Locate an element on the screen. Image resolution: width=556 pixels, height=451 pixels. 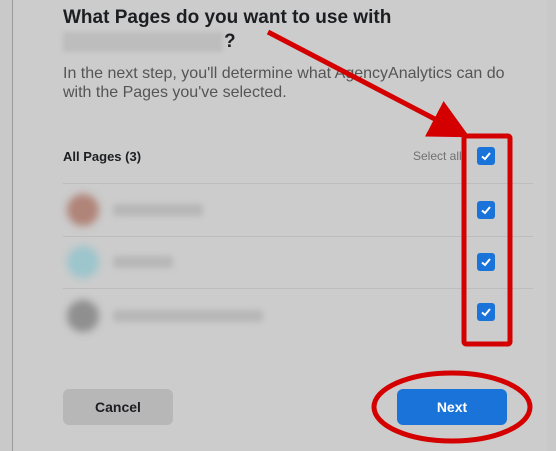
select-all-label: Select all is located at coordinates (437, 156).